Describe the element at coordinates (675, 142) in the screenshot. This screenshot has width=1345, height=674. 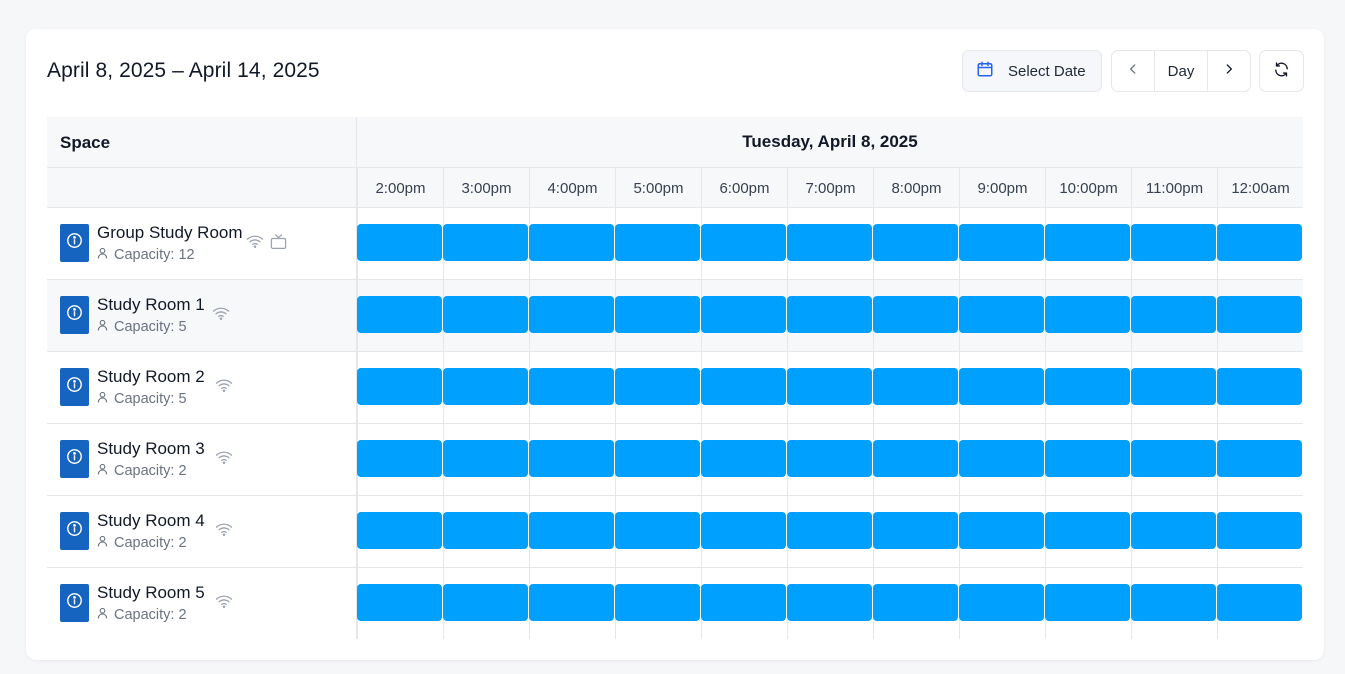
I see `grid-header: Space Tuesday, April 8, 2025` at that location.